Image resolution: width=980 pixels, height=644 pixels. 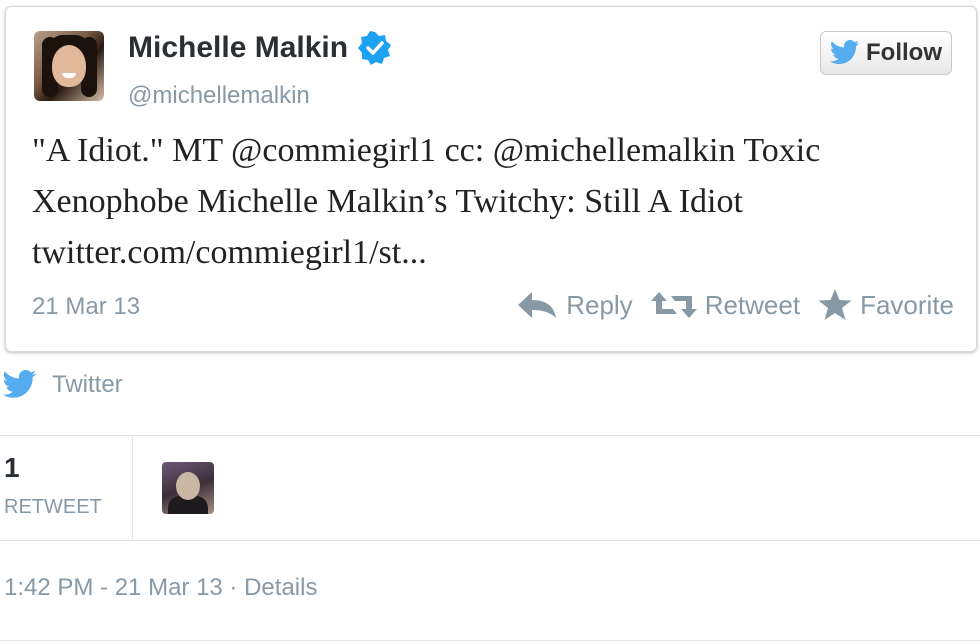 What do you see at coordinates (599, 304) in the screenshot?
I see `reply-label: Reply` at bounding box center [599, 304].